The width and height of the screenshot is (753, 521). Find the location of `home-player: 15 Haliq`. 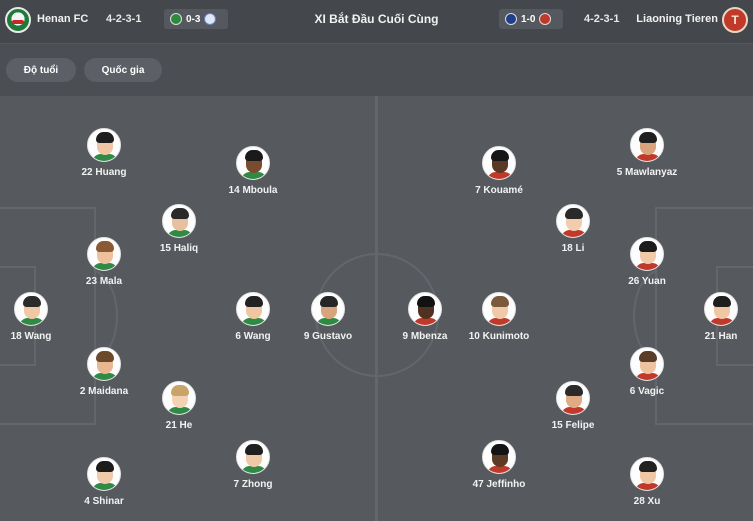

home-player: 15 Haliq is located at coordinates (179, 229).